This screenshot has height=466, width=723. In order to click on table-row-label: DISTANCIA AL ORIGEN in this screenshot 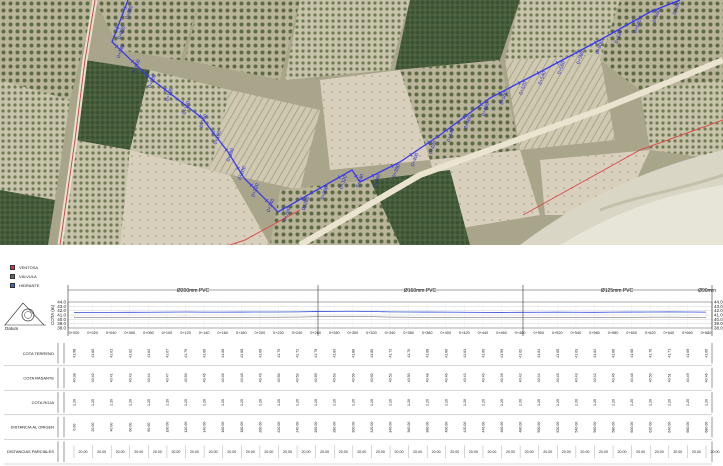, I will do `click(32, 427)`.